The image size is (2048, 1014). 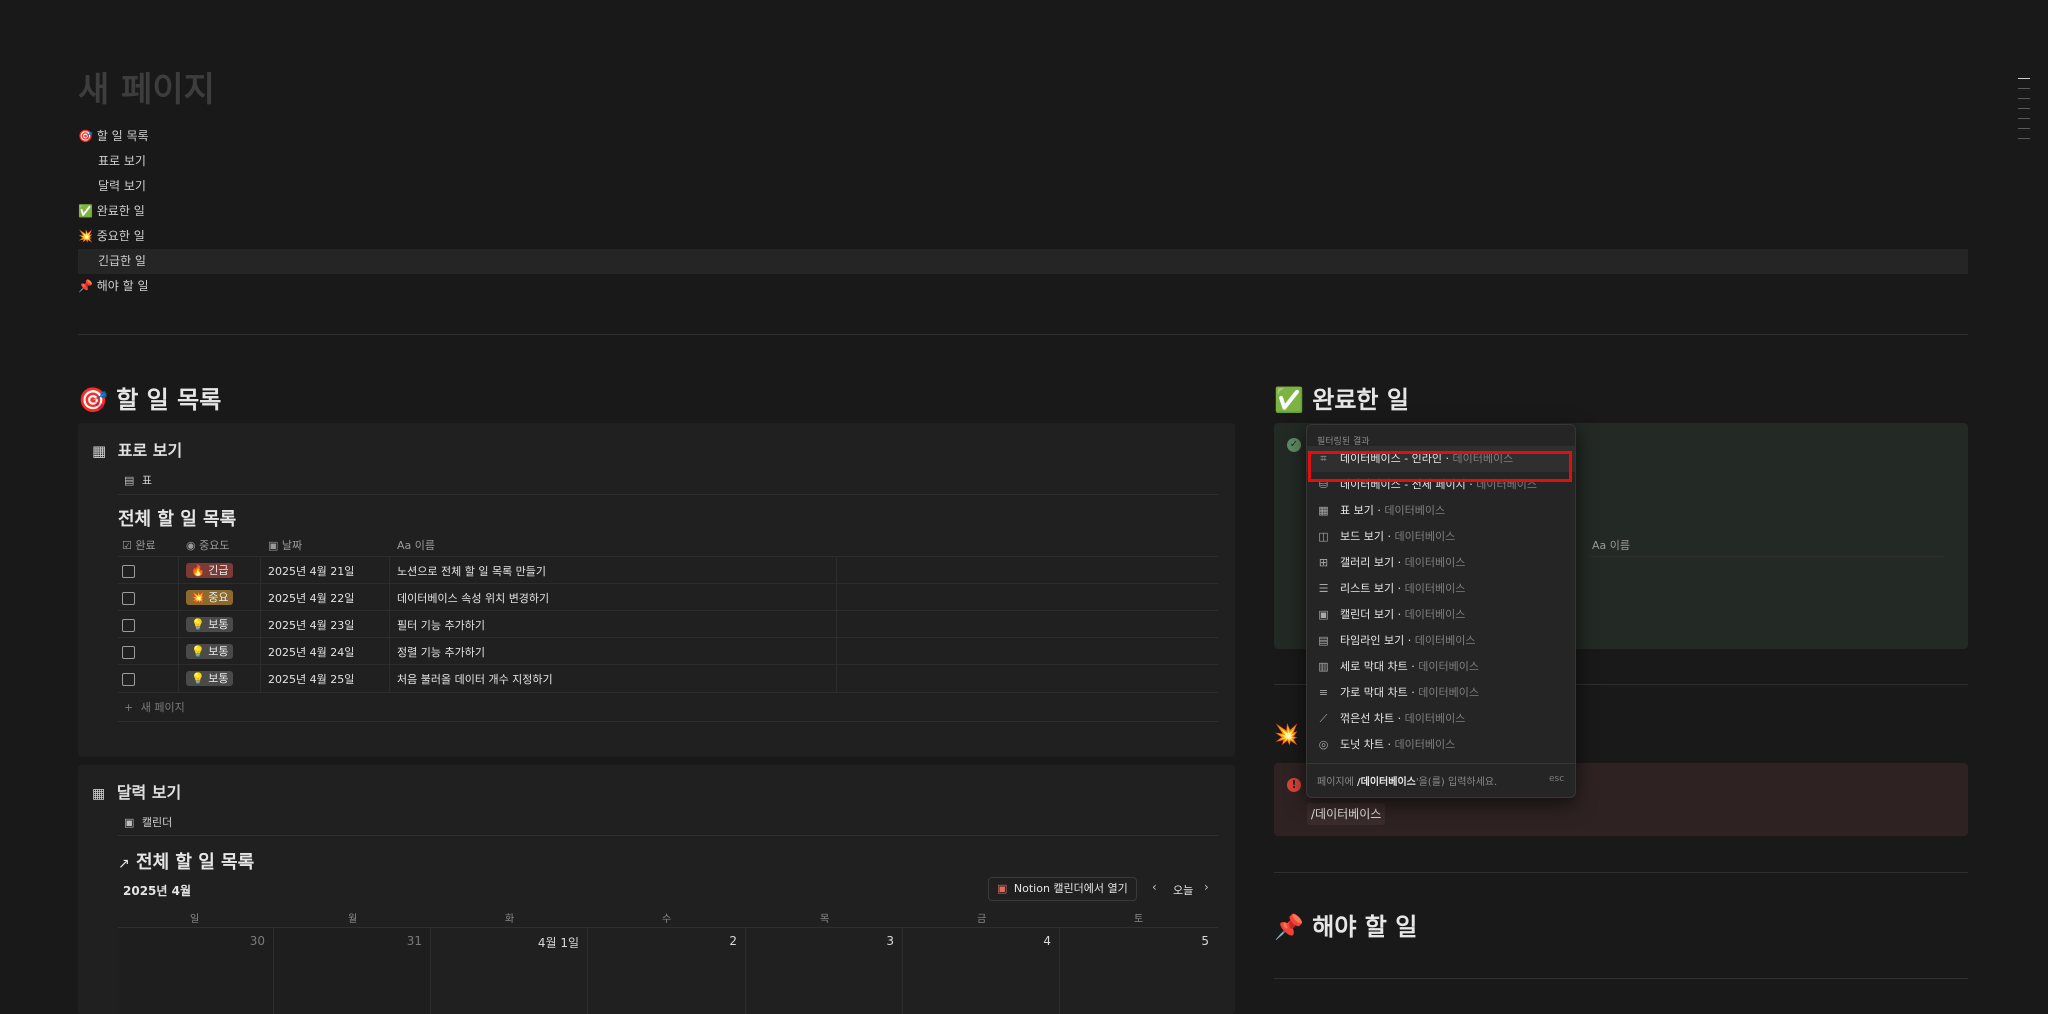 I want to click on page-title: 새 페이지, so click(x=146, y=86).